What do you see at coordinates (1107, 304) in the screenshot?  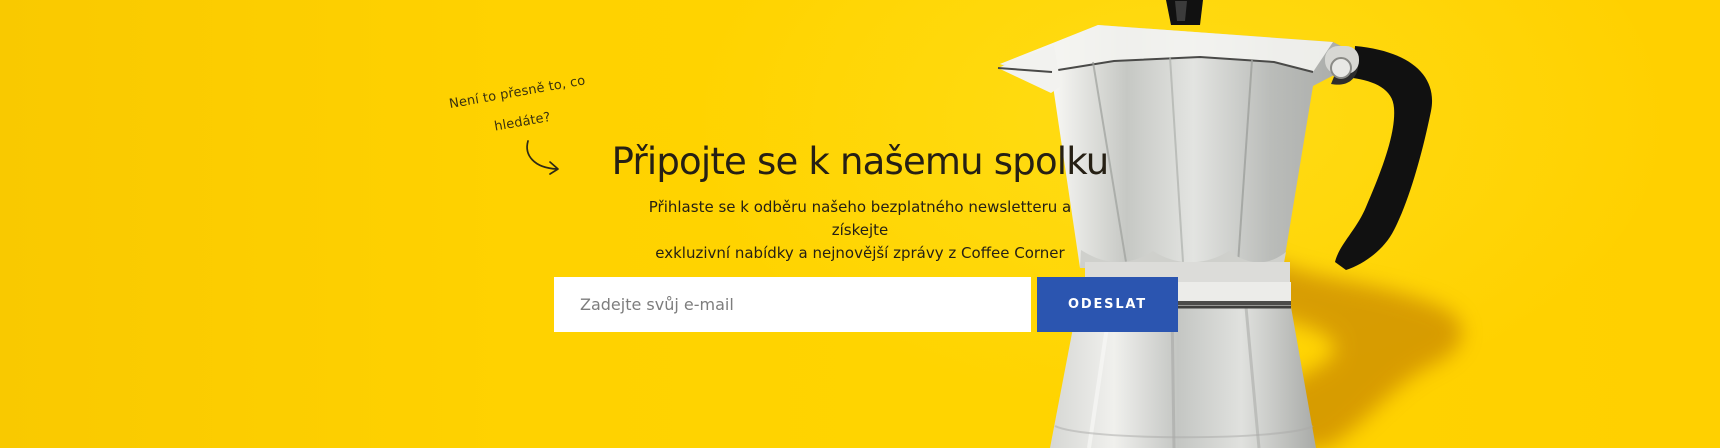 I see `submit-button: ODESLAT` at bounding box center [1107, 304].